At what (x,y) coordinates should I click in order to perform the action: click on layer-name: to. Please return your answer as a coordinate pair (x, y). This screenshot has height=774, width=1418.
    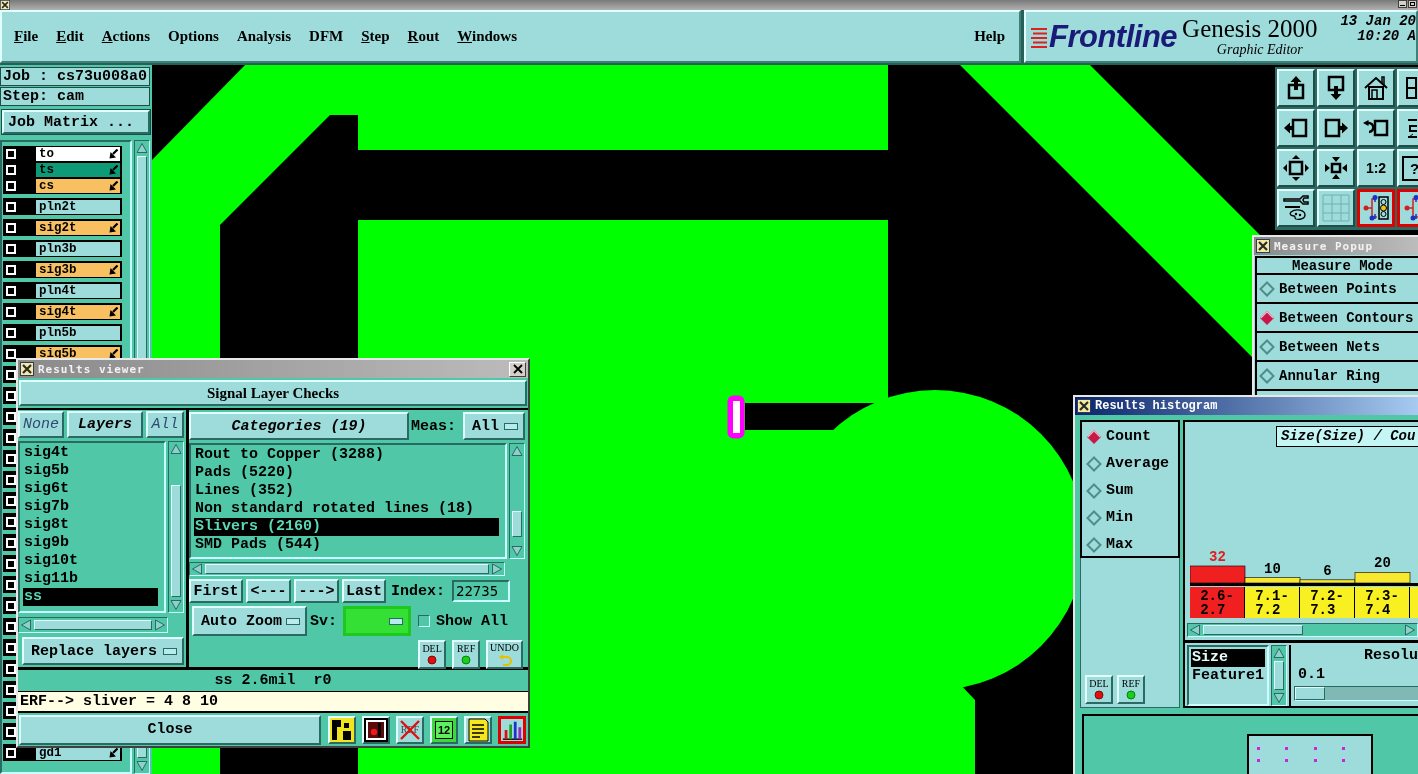
    Looking at the image, I should click on (78, 154).